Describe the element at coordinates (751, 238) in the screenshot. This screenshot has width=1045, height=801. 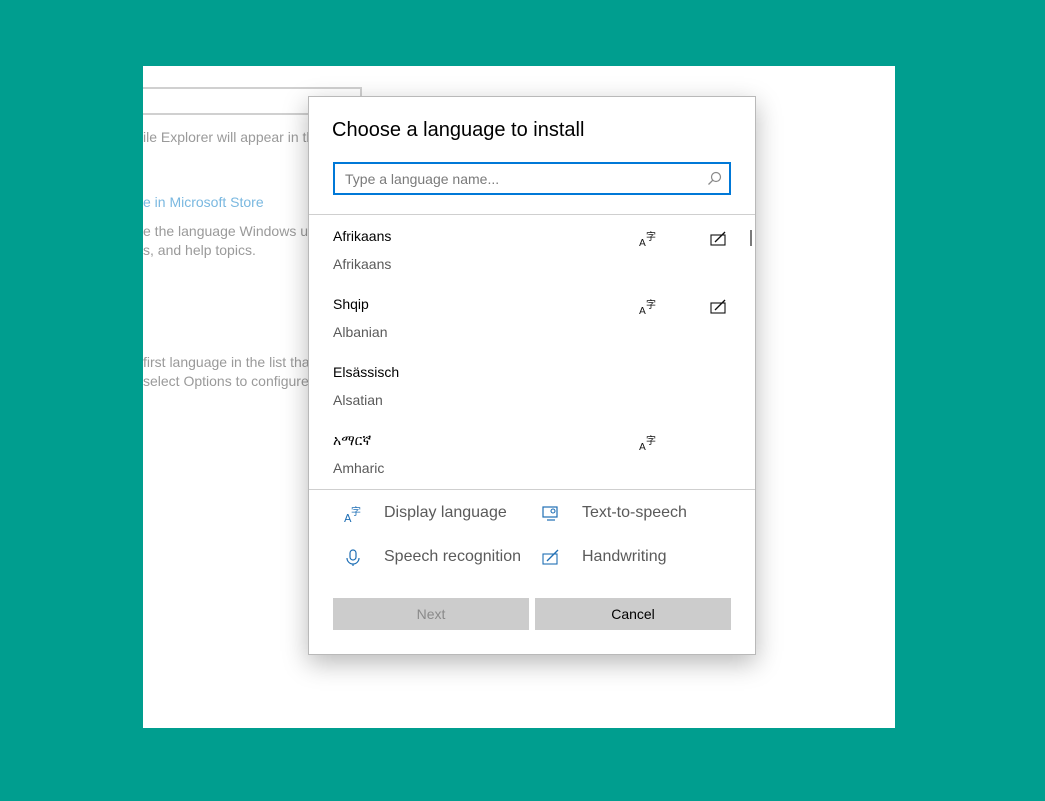
I see `list-scrollbar` at that location.